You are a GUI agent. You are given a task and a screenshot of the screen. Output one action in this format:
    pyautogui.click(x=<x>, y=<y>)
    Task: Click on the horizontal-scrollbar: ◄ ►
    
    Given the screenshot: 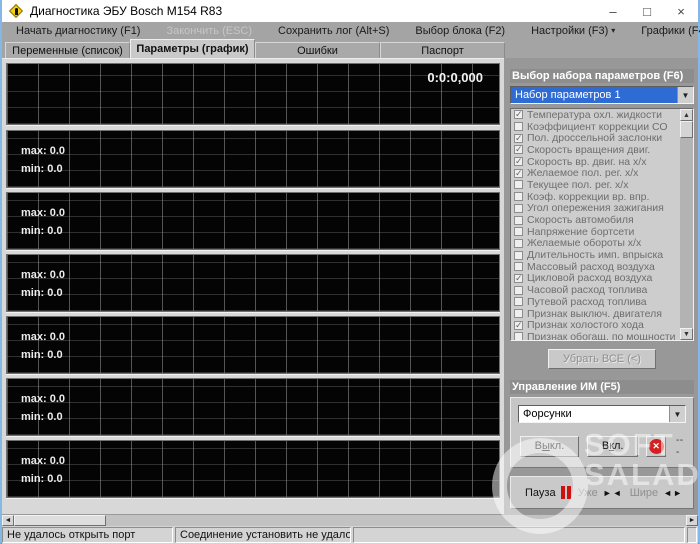 What is the action you would take?
    pyautogui.click(x=350, y=520)
    